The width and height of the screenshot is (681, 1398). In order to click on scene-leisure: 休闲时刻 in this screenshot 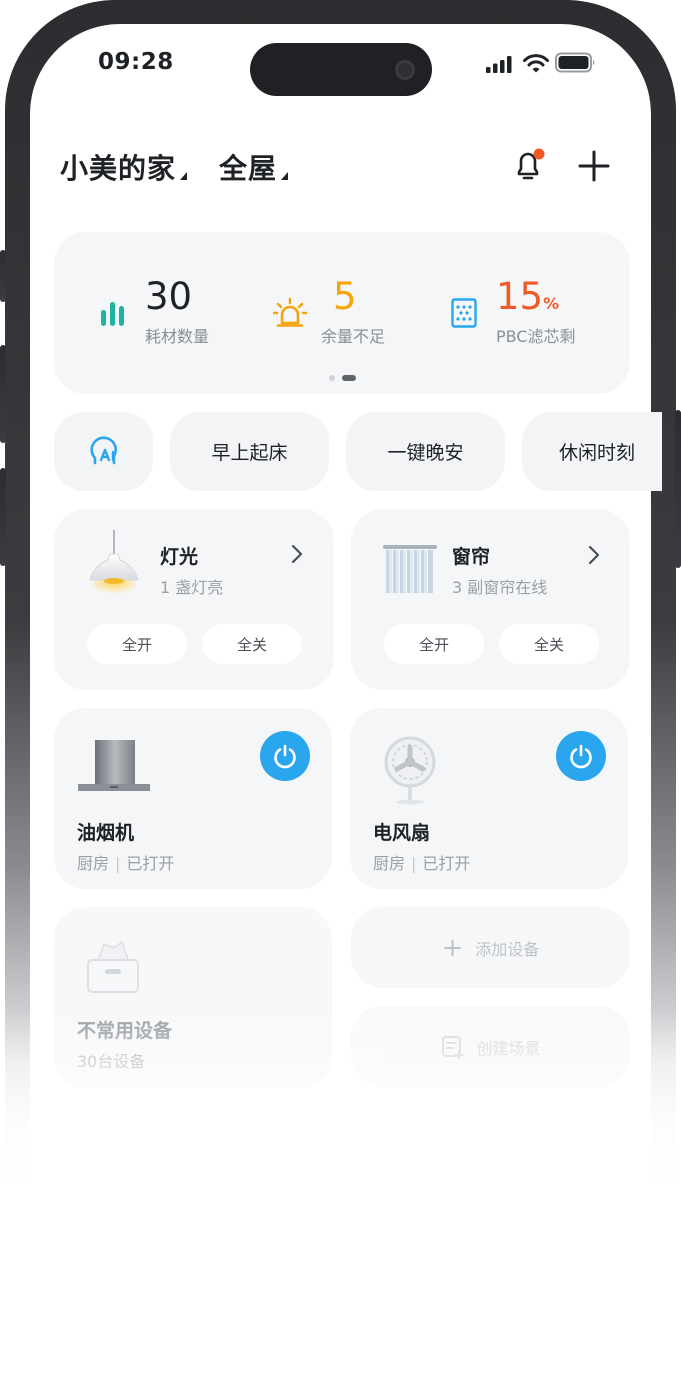, I will do `click(592, 451)`.